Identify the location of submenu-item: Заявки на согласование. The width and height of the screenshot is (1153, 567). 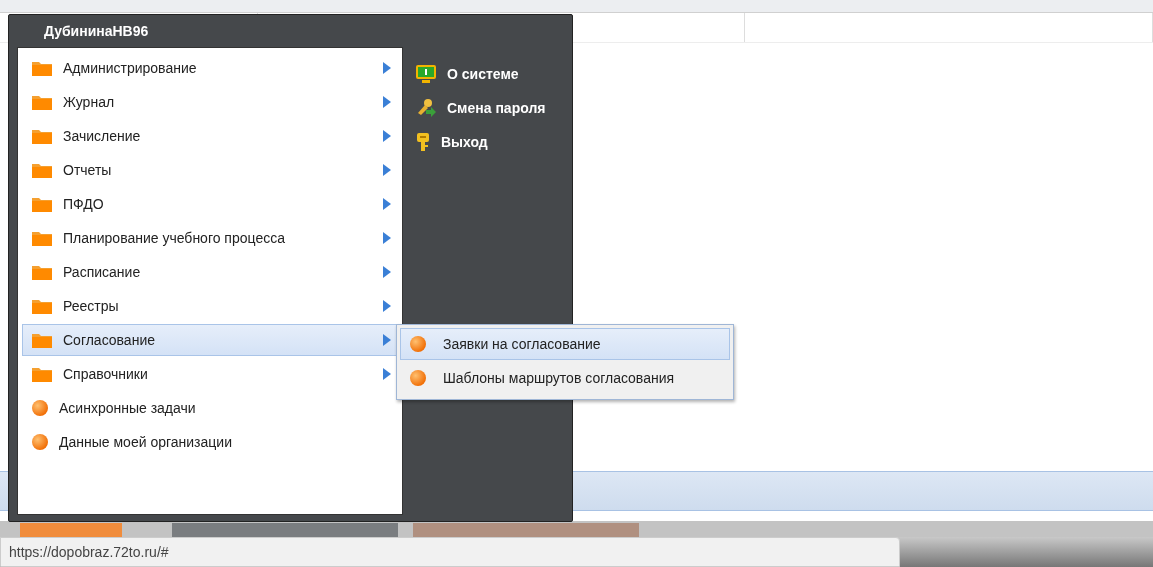
(565, 344).